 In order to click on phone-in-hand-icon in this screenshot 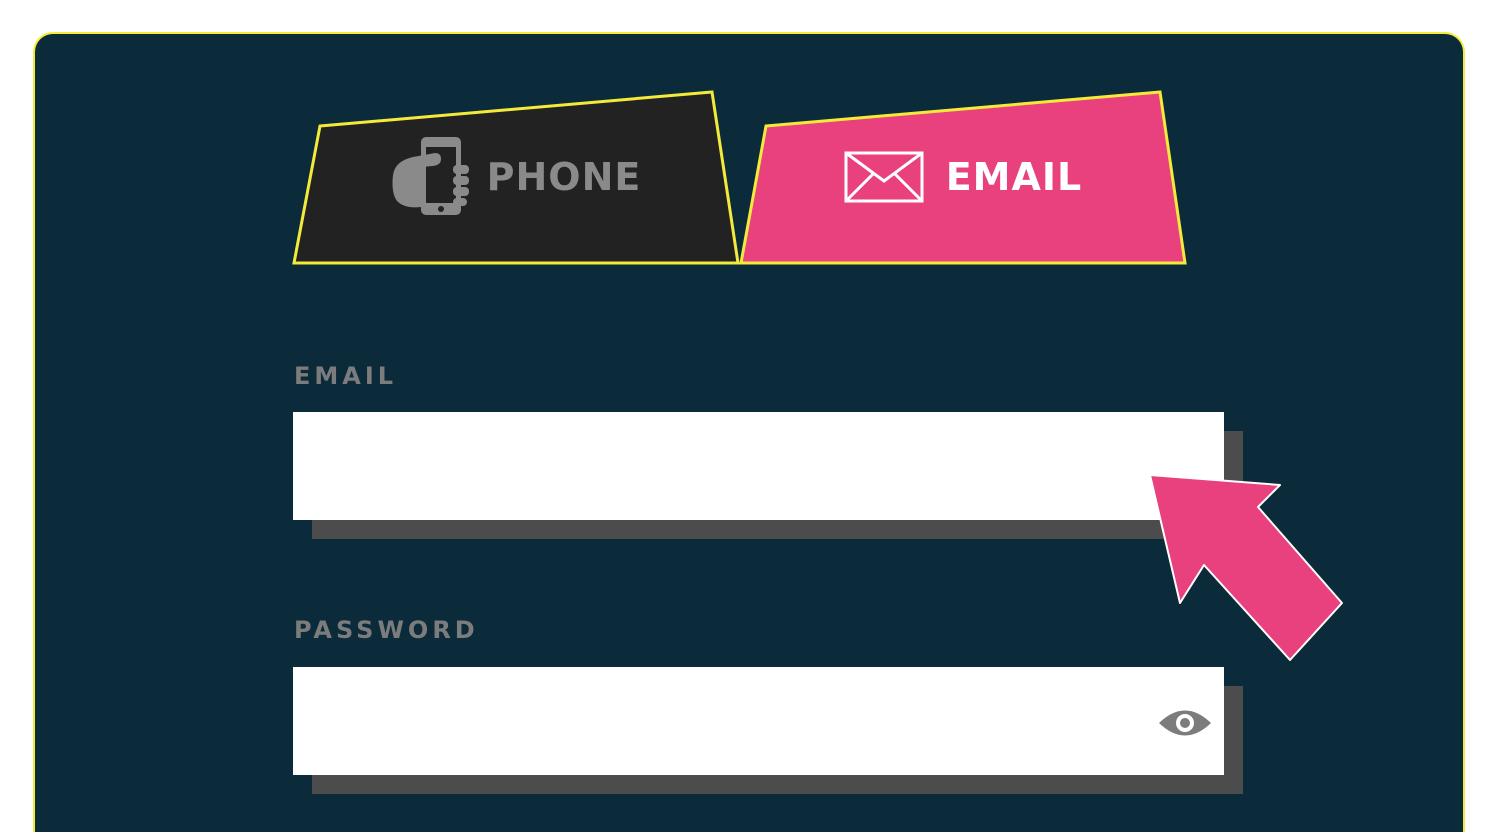, I will do `click(432, 177)`.